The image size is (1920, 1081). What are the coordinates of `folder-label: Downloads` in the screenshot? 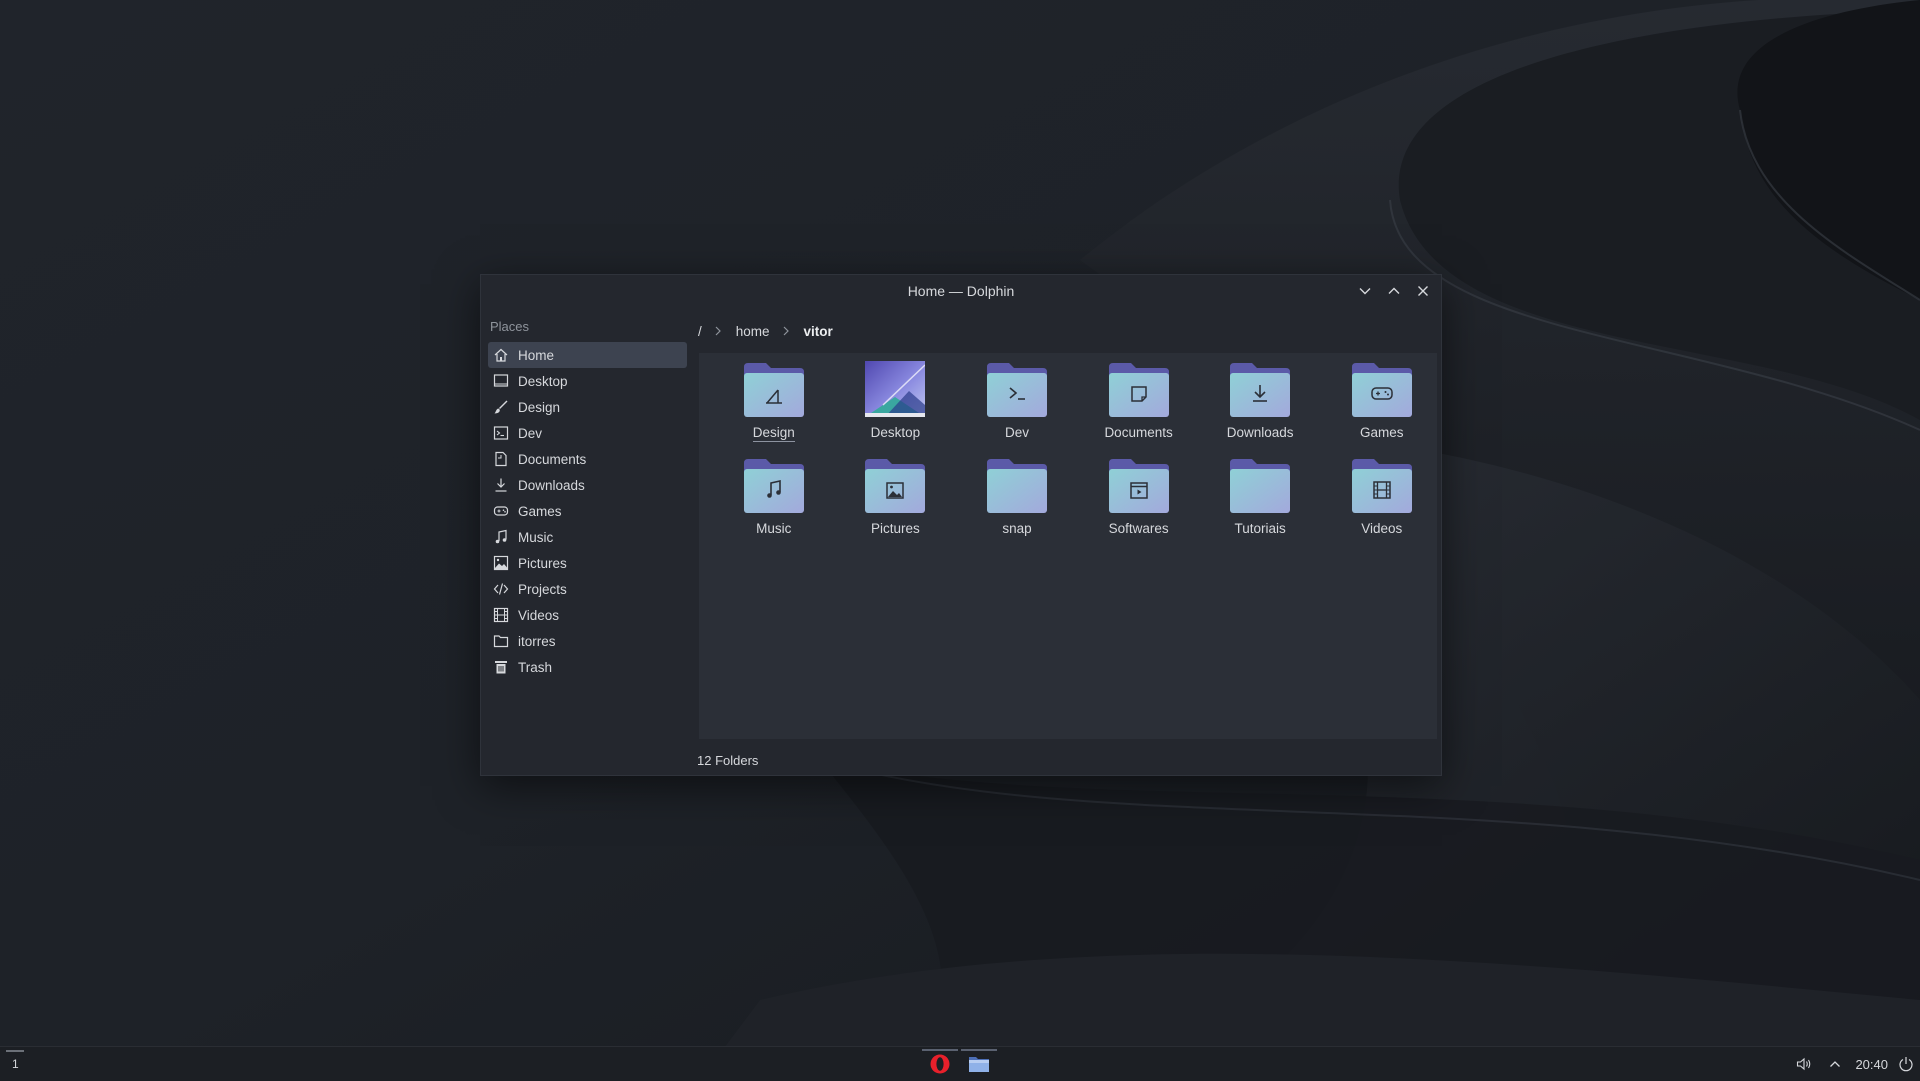 It's located at (1260, 432).